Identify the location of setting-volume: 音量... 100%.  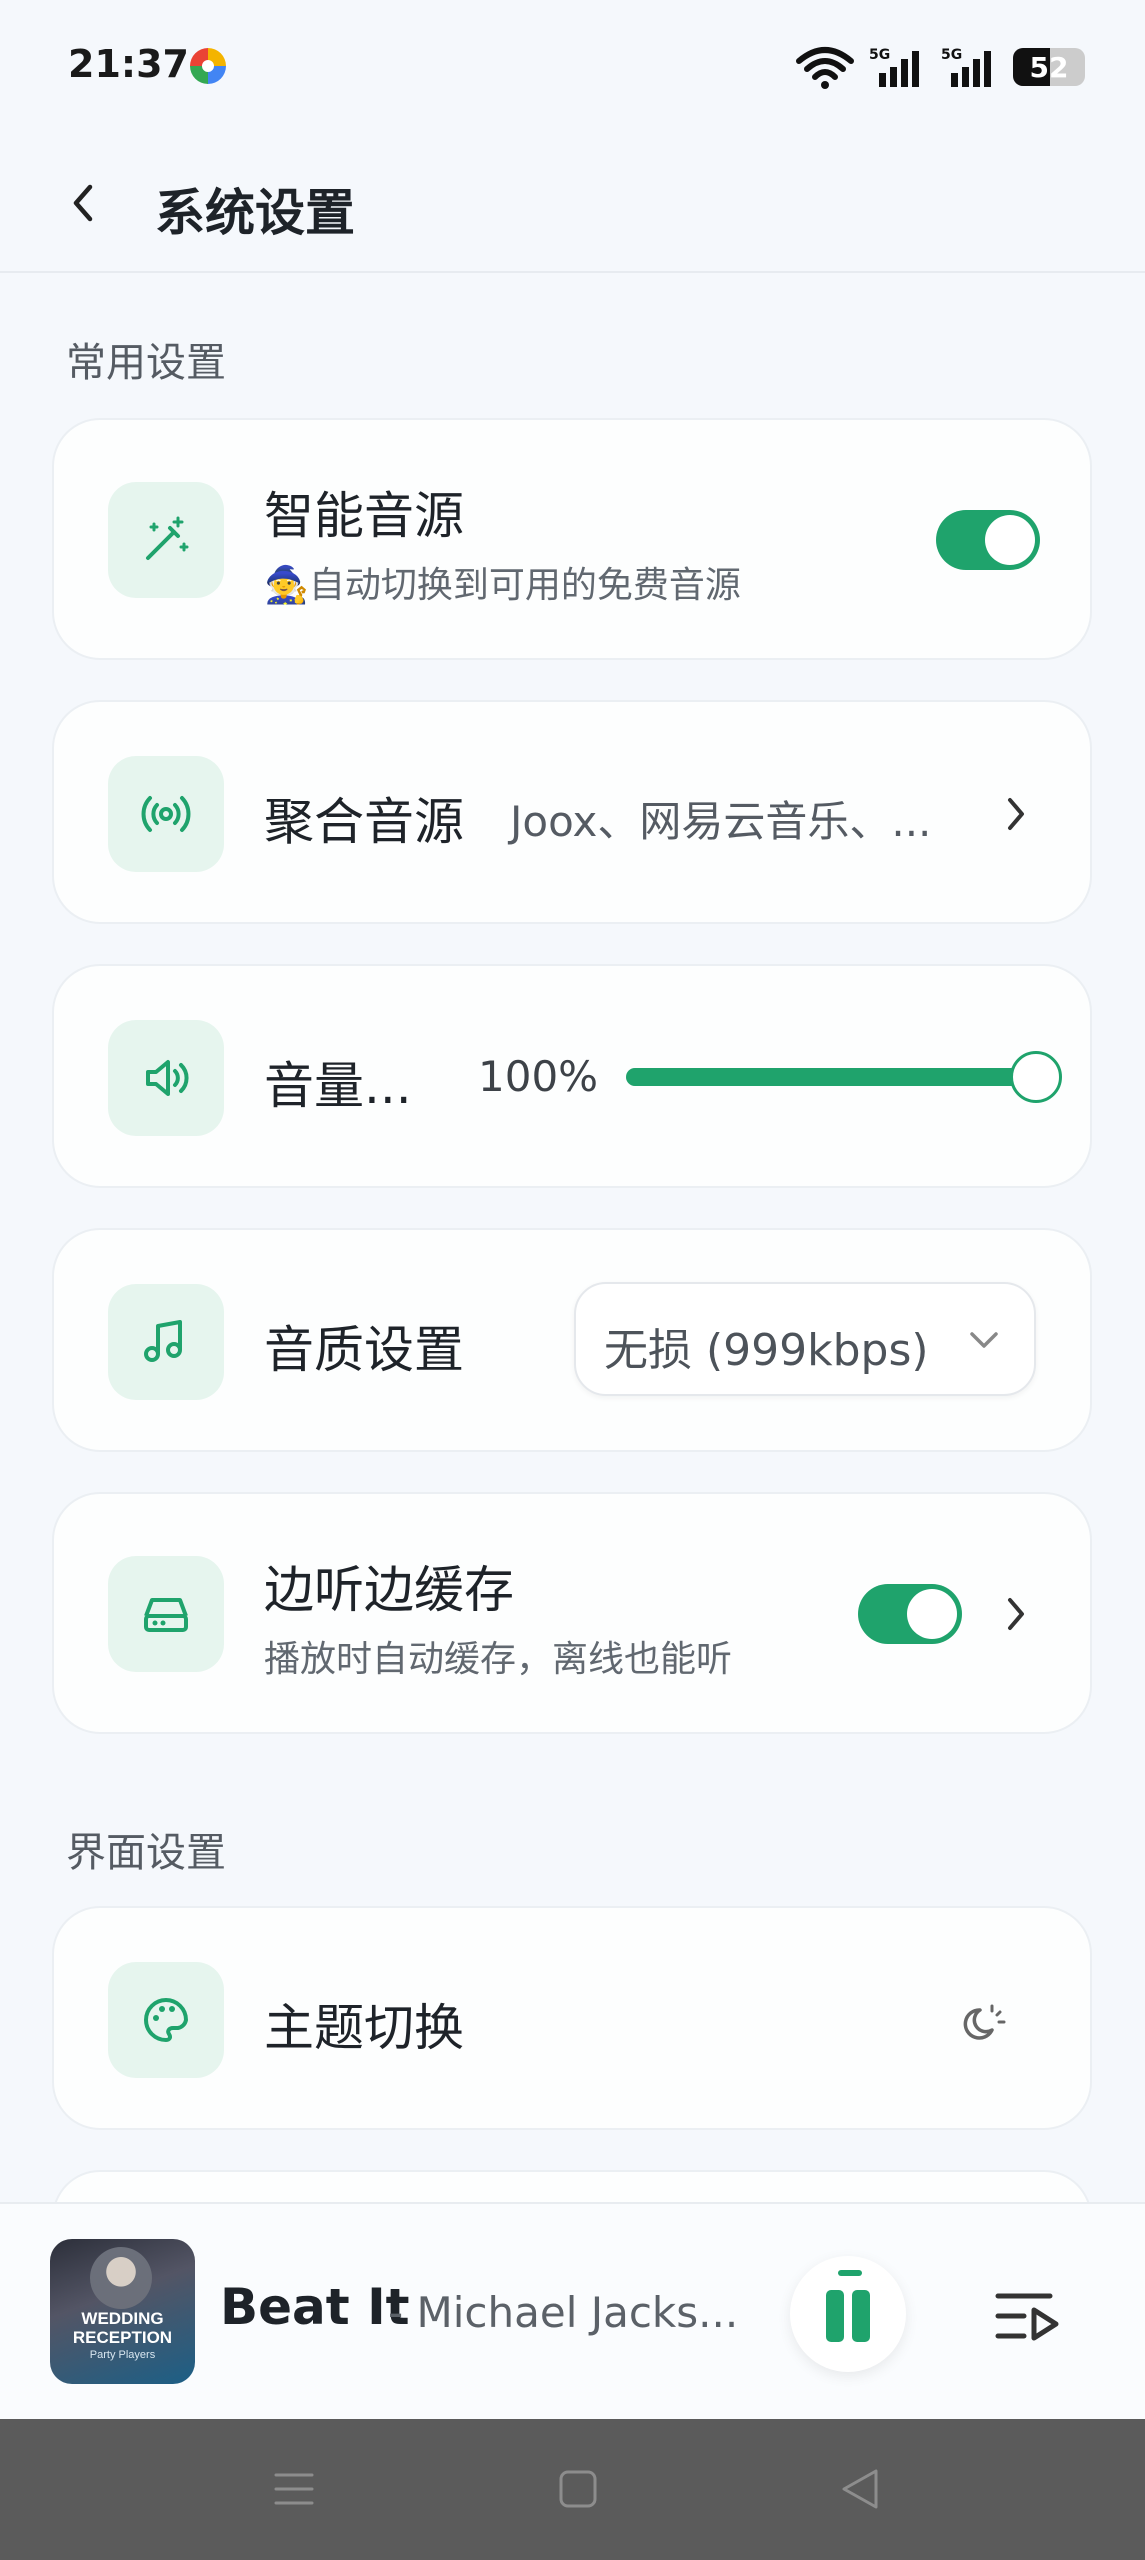
(572, 1076).